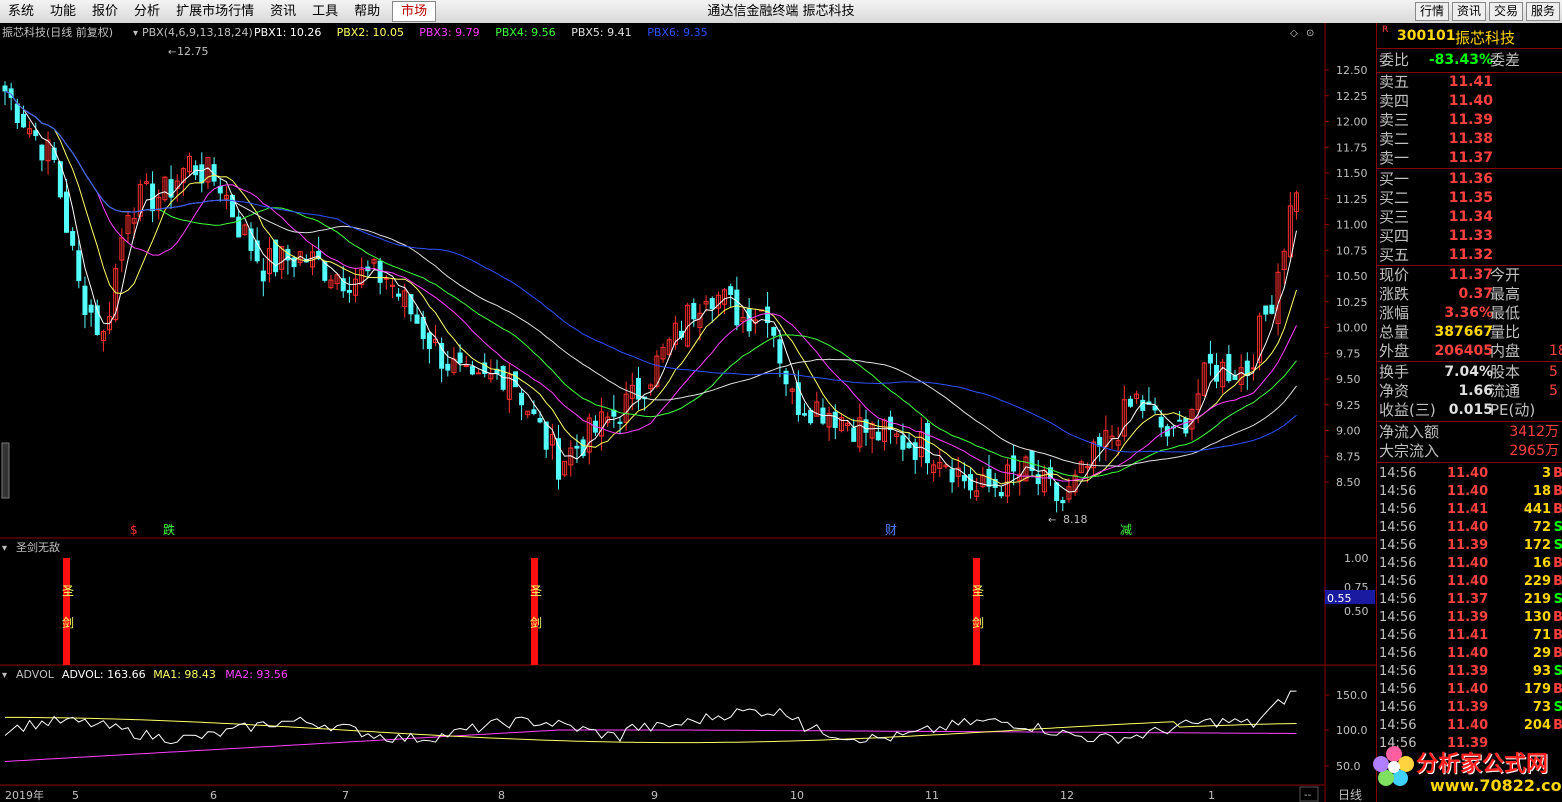  Describe the element at coordinates (105, 11) in the screenshot. I see `menu-item-2: 报价` at that location.